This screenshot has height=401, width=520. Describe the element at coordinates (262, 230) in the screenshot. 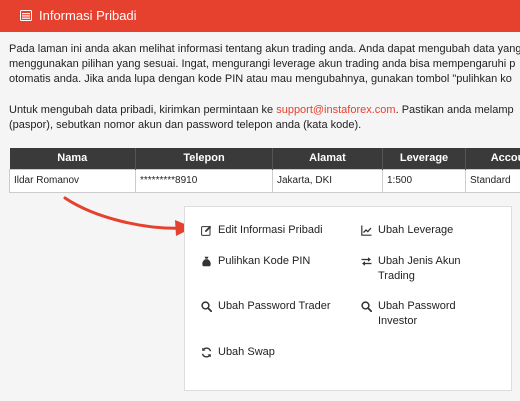

I see `edit-info-button: Edit Informasi Pribadi` at that location.